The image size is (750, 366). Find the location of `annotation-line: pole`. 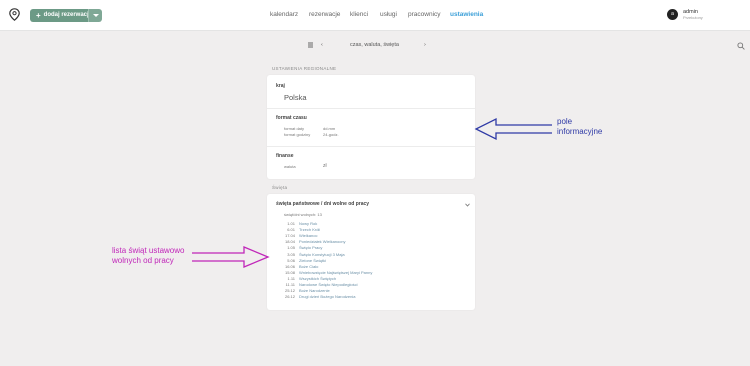

annotation-line: pole is located at coordinates (565, 121).